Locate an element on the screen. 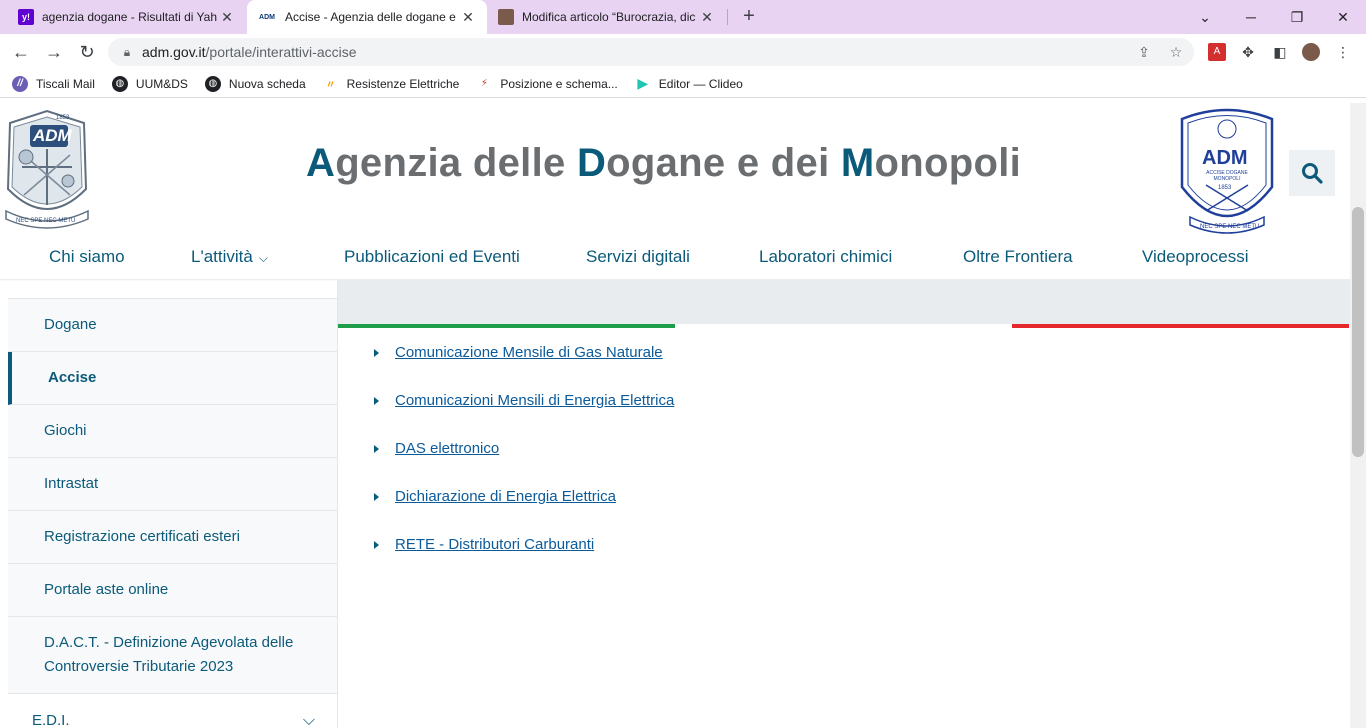 The width and height of the screenshot is (1366, 728). window-close-icon: ✕ is located at coordinates (1343, 17).